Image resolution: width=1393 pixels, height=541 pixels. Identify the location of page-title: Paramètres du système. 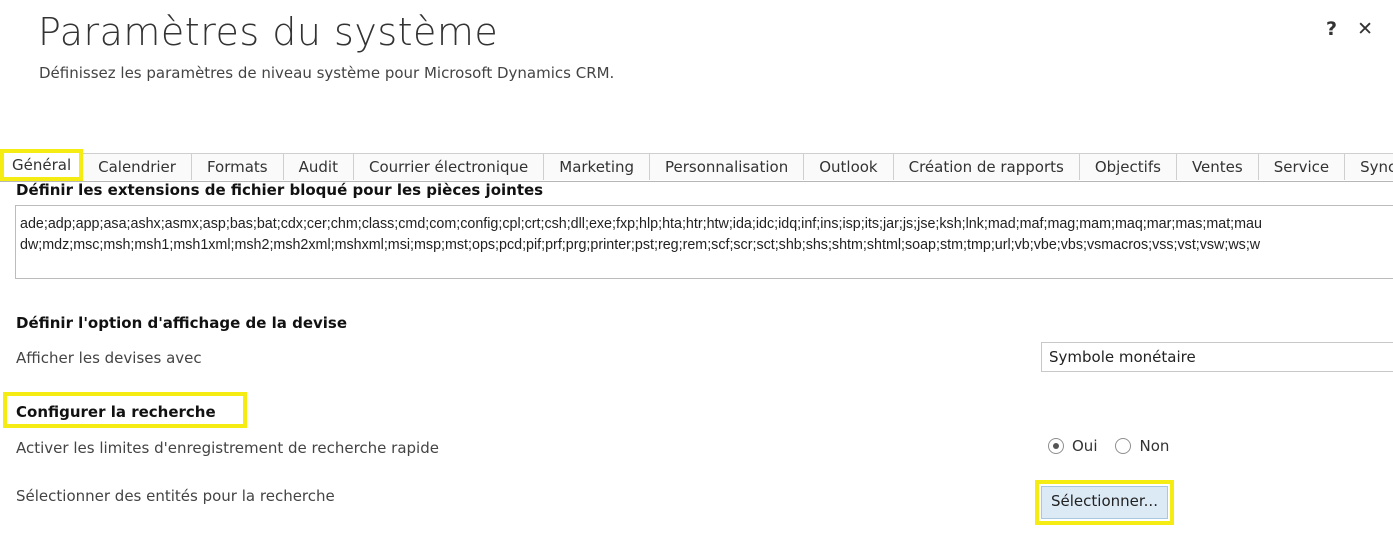
(268, 32).